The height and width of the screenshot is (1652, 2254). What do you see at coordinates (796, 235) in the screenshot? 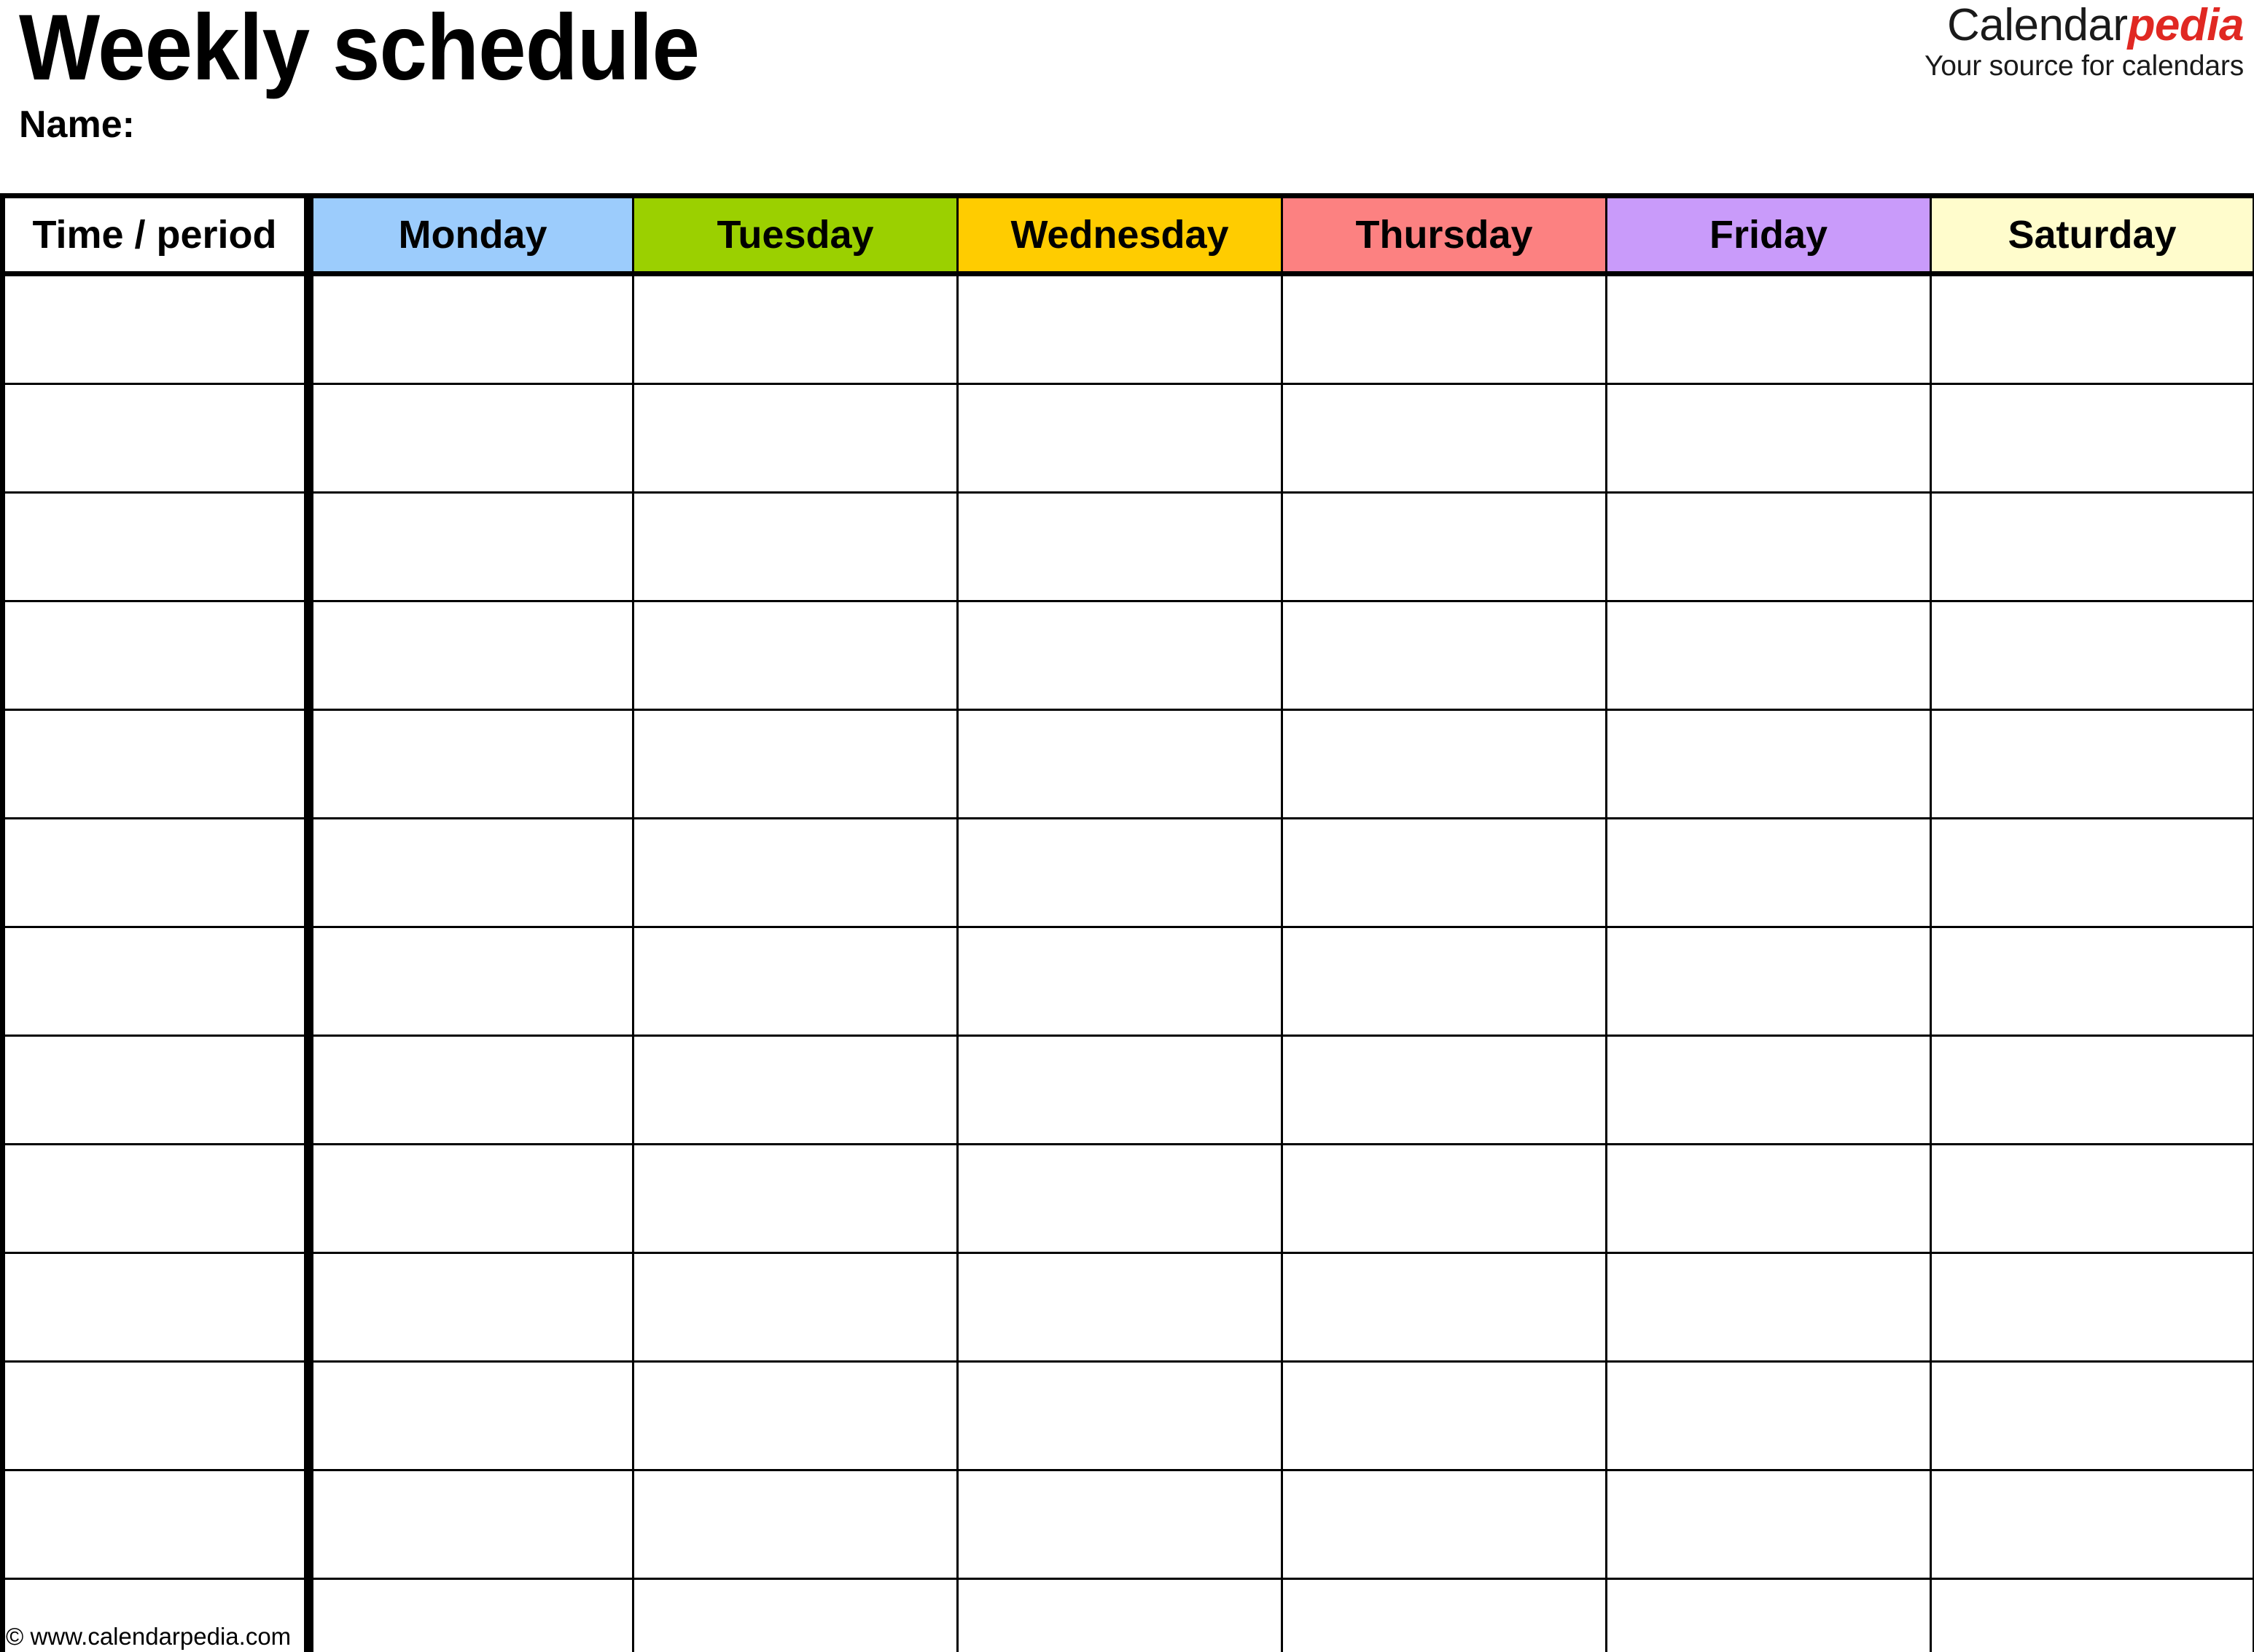
I see `column-header-tuesday: Tuesday` at bounding box center [796, 235].